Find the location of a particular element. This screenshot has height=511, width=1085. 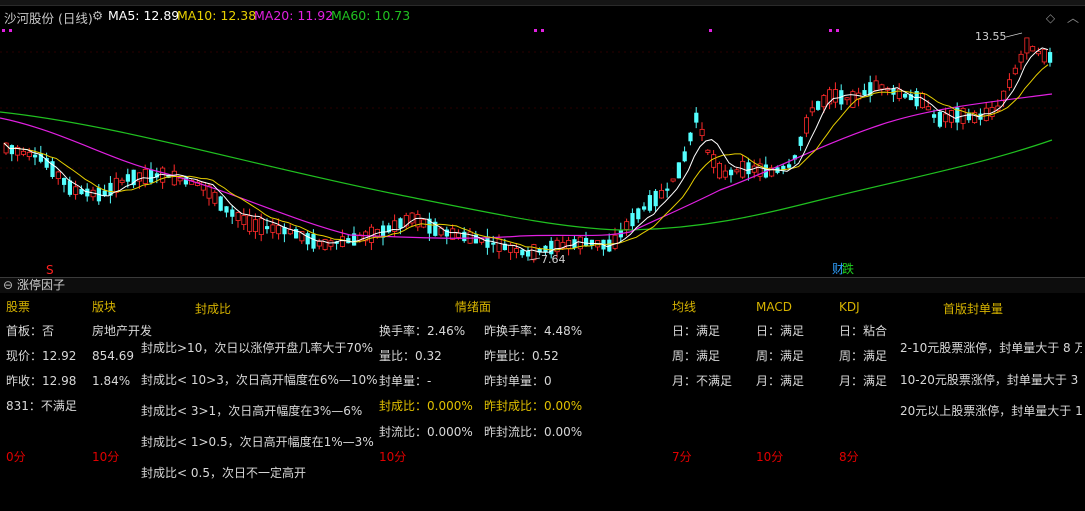

header-seal-ratio: 封成比 is located at coordinates (213, 309).